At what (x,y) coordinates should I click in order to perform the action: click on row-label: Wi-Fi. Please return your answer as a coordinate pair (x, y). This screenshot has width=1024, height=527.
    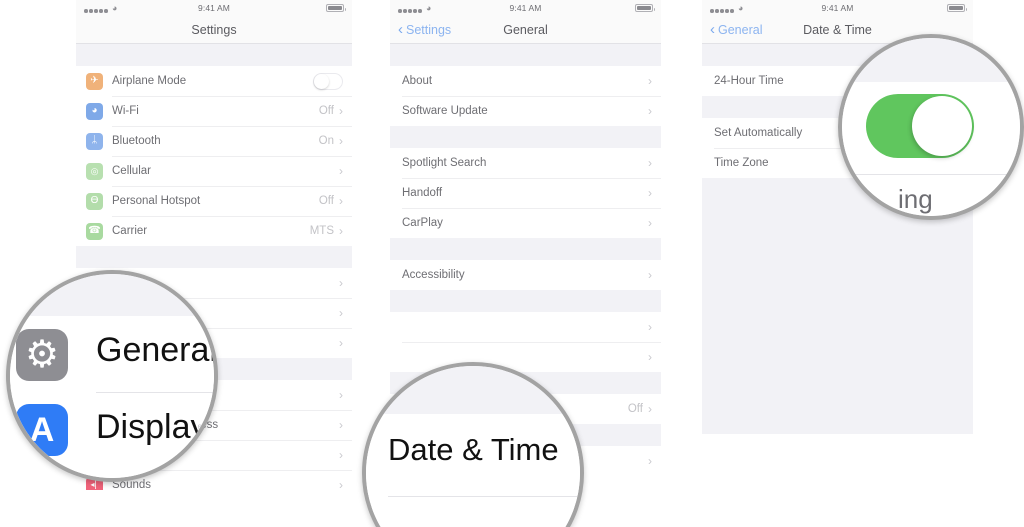
    Looking at the image, I should click on (125, 111).